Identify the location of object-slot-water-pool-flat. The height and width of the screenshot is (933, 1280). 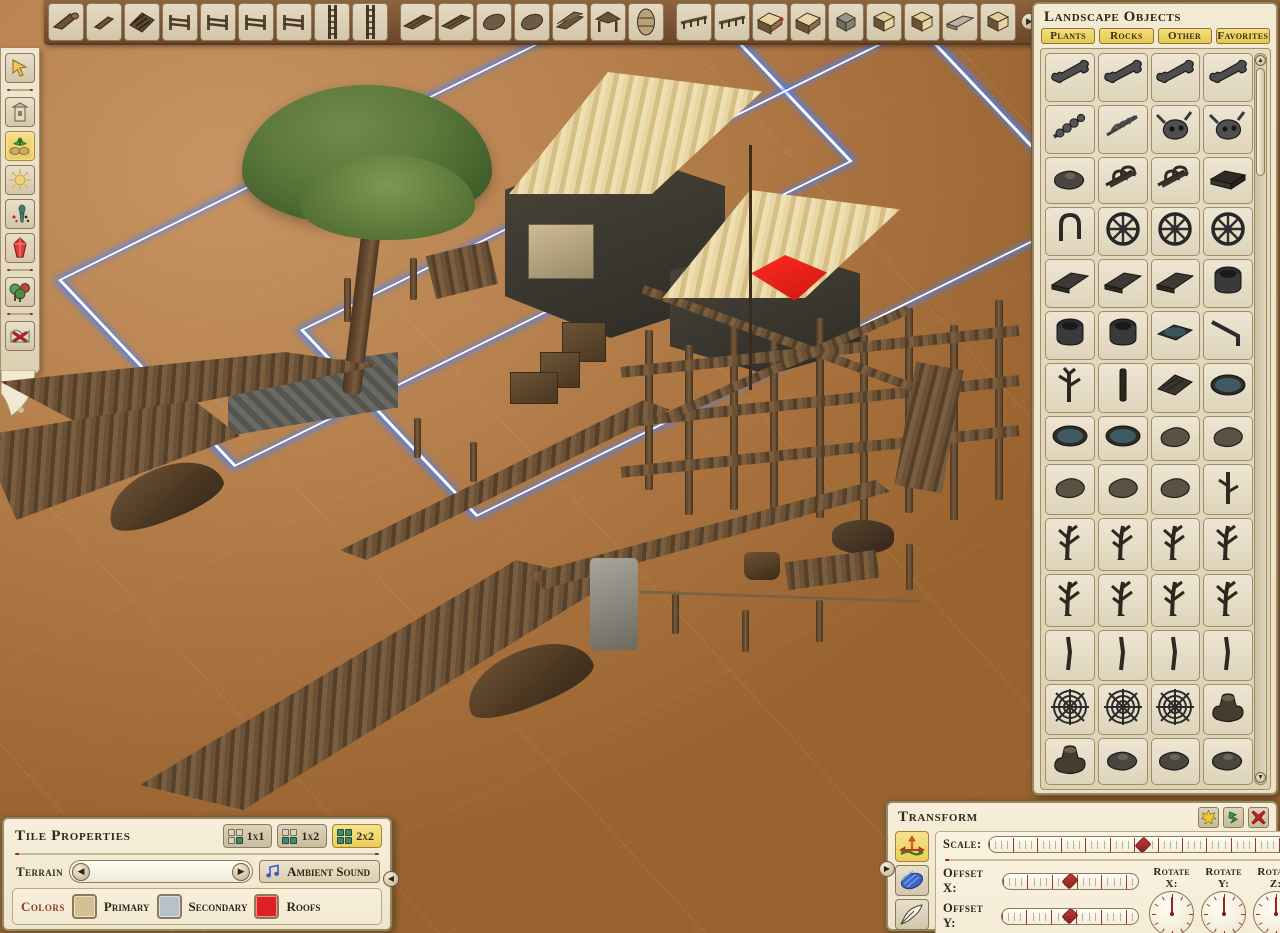
(1122, 439).